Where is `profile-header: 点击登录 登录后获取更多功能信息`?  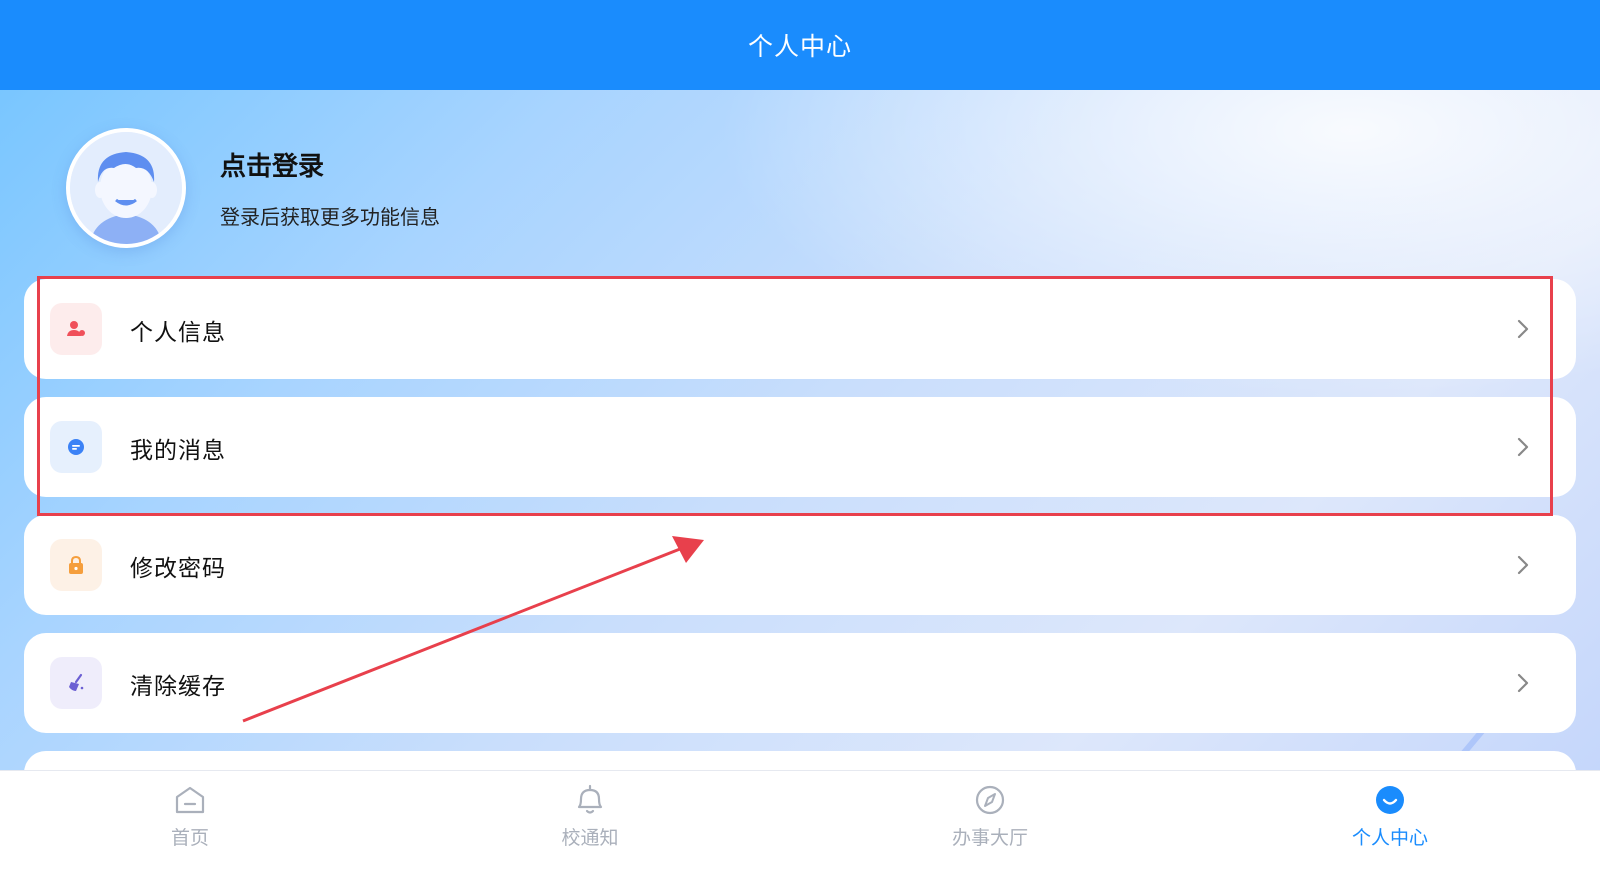
profile-header: 点击登录 登录后获取更多功能信息 is located at coordinates (253, 188).